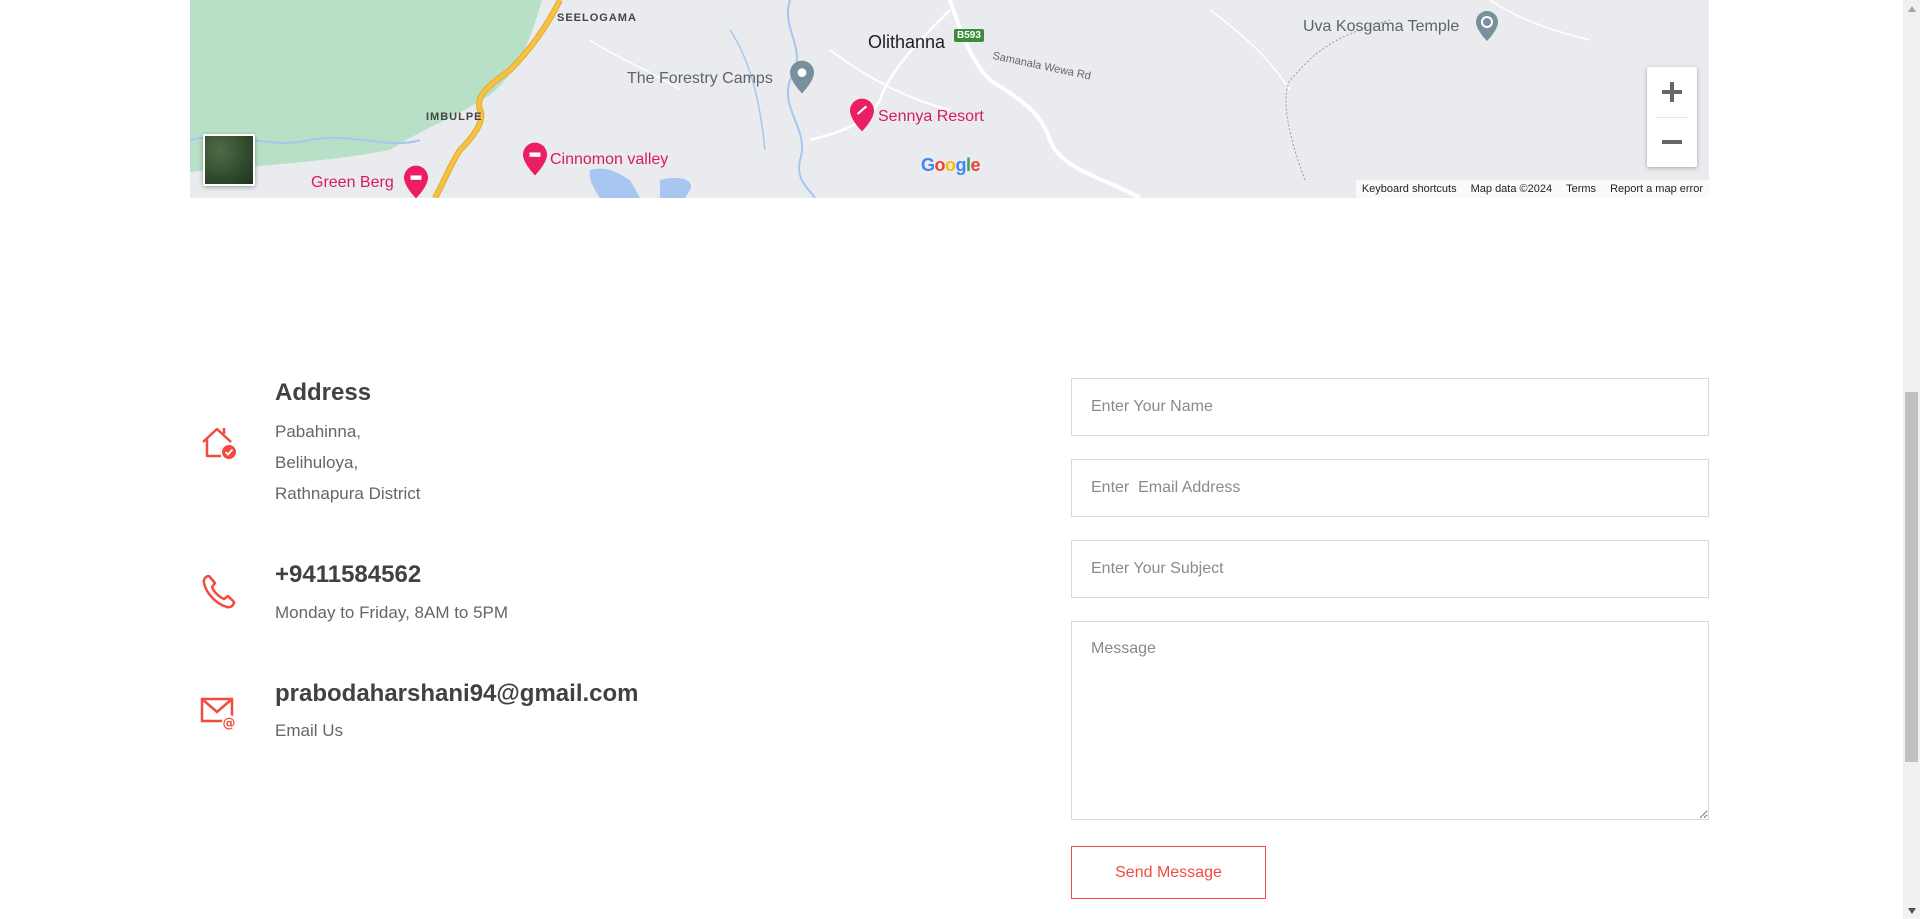 This screenshot has width=1920, height=919. Describe the element at coordinates (219, 592) in the screenshot. I see `phone-icon` at that location.